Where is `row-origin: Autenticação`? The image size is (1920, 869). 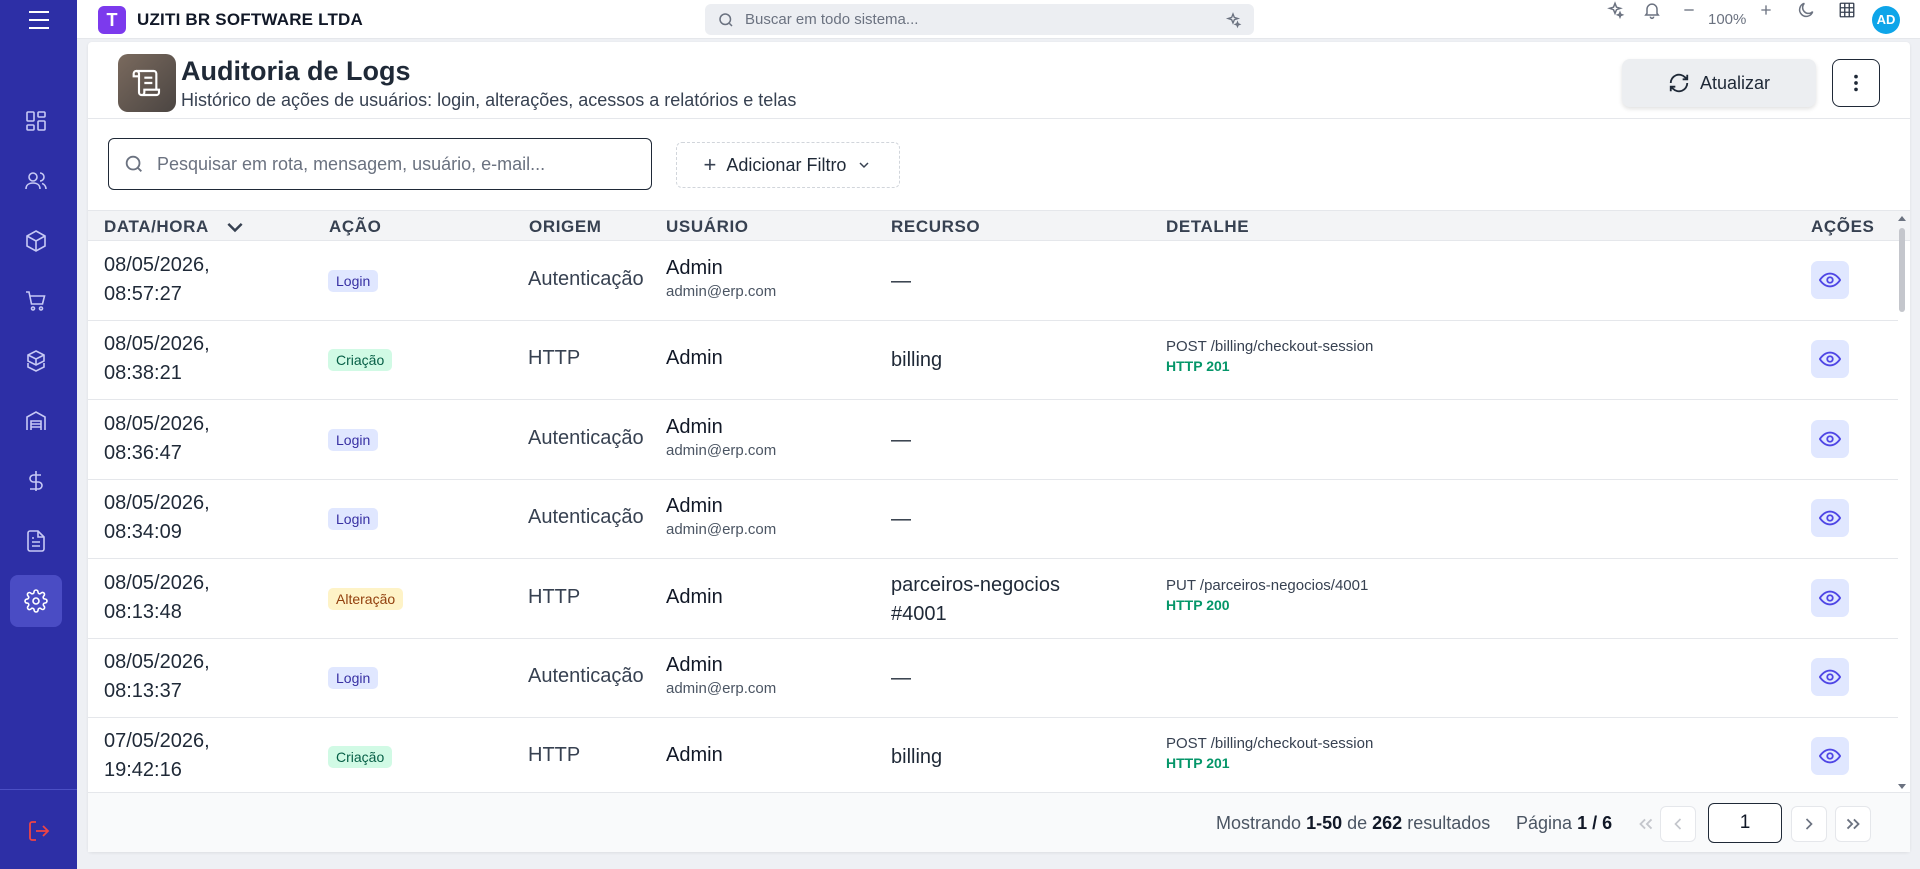 row-origin: Autenticação is located at coordinates (586, 437).